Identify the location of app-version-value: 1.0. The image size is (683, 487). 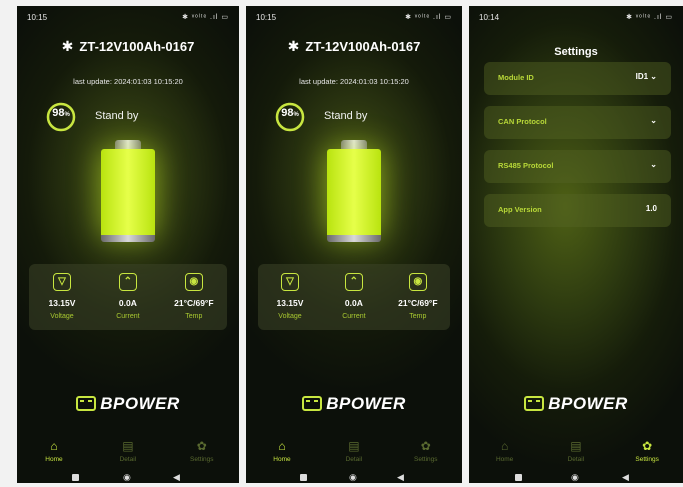
(651, 208).